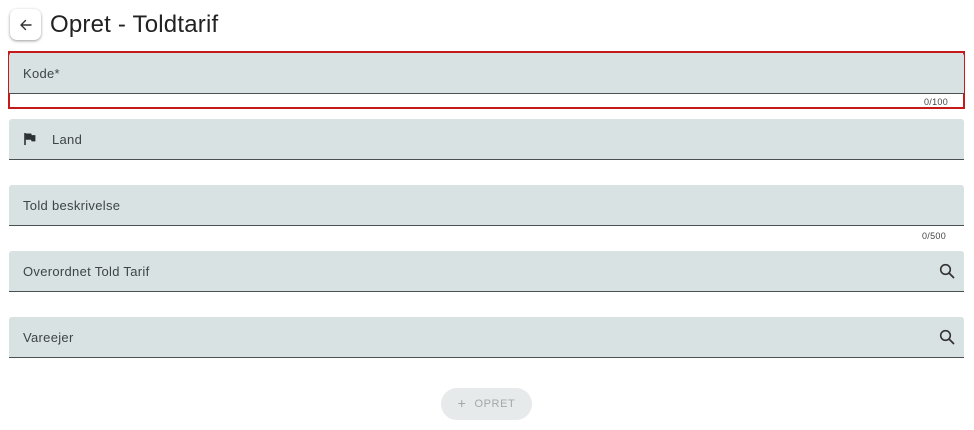 Image resolution: width=974 pixels, height=430 pixels. I want to click on overordnet-field: Overordnet Told Tarif, so click(486, 271).